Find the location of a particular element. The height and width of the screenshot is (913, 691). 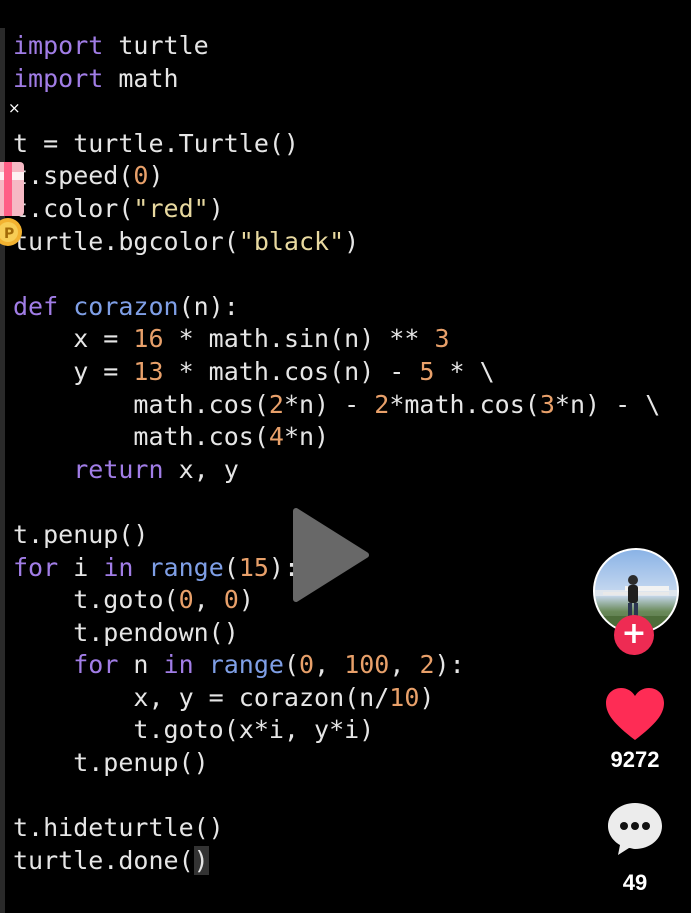

code-token: t.hideturtle() is located at coordinates (118, 828).